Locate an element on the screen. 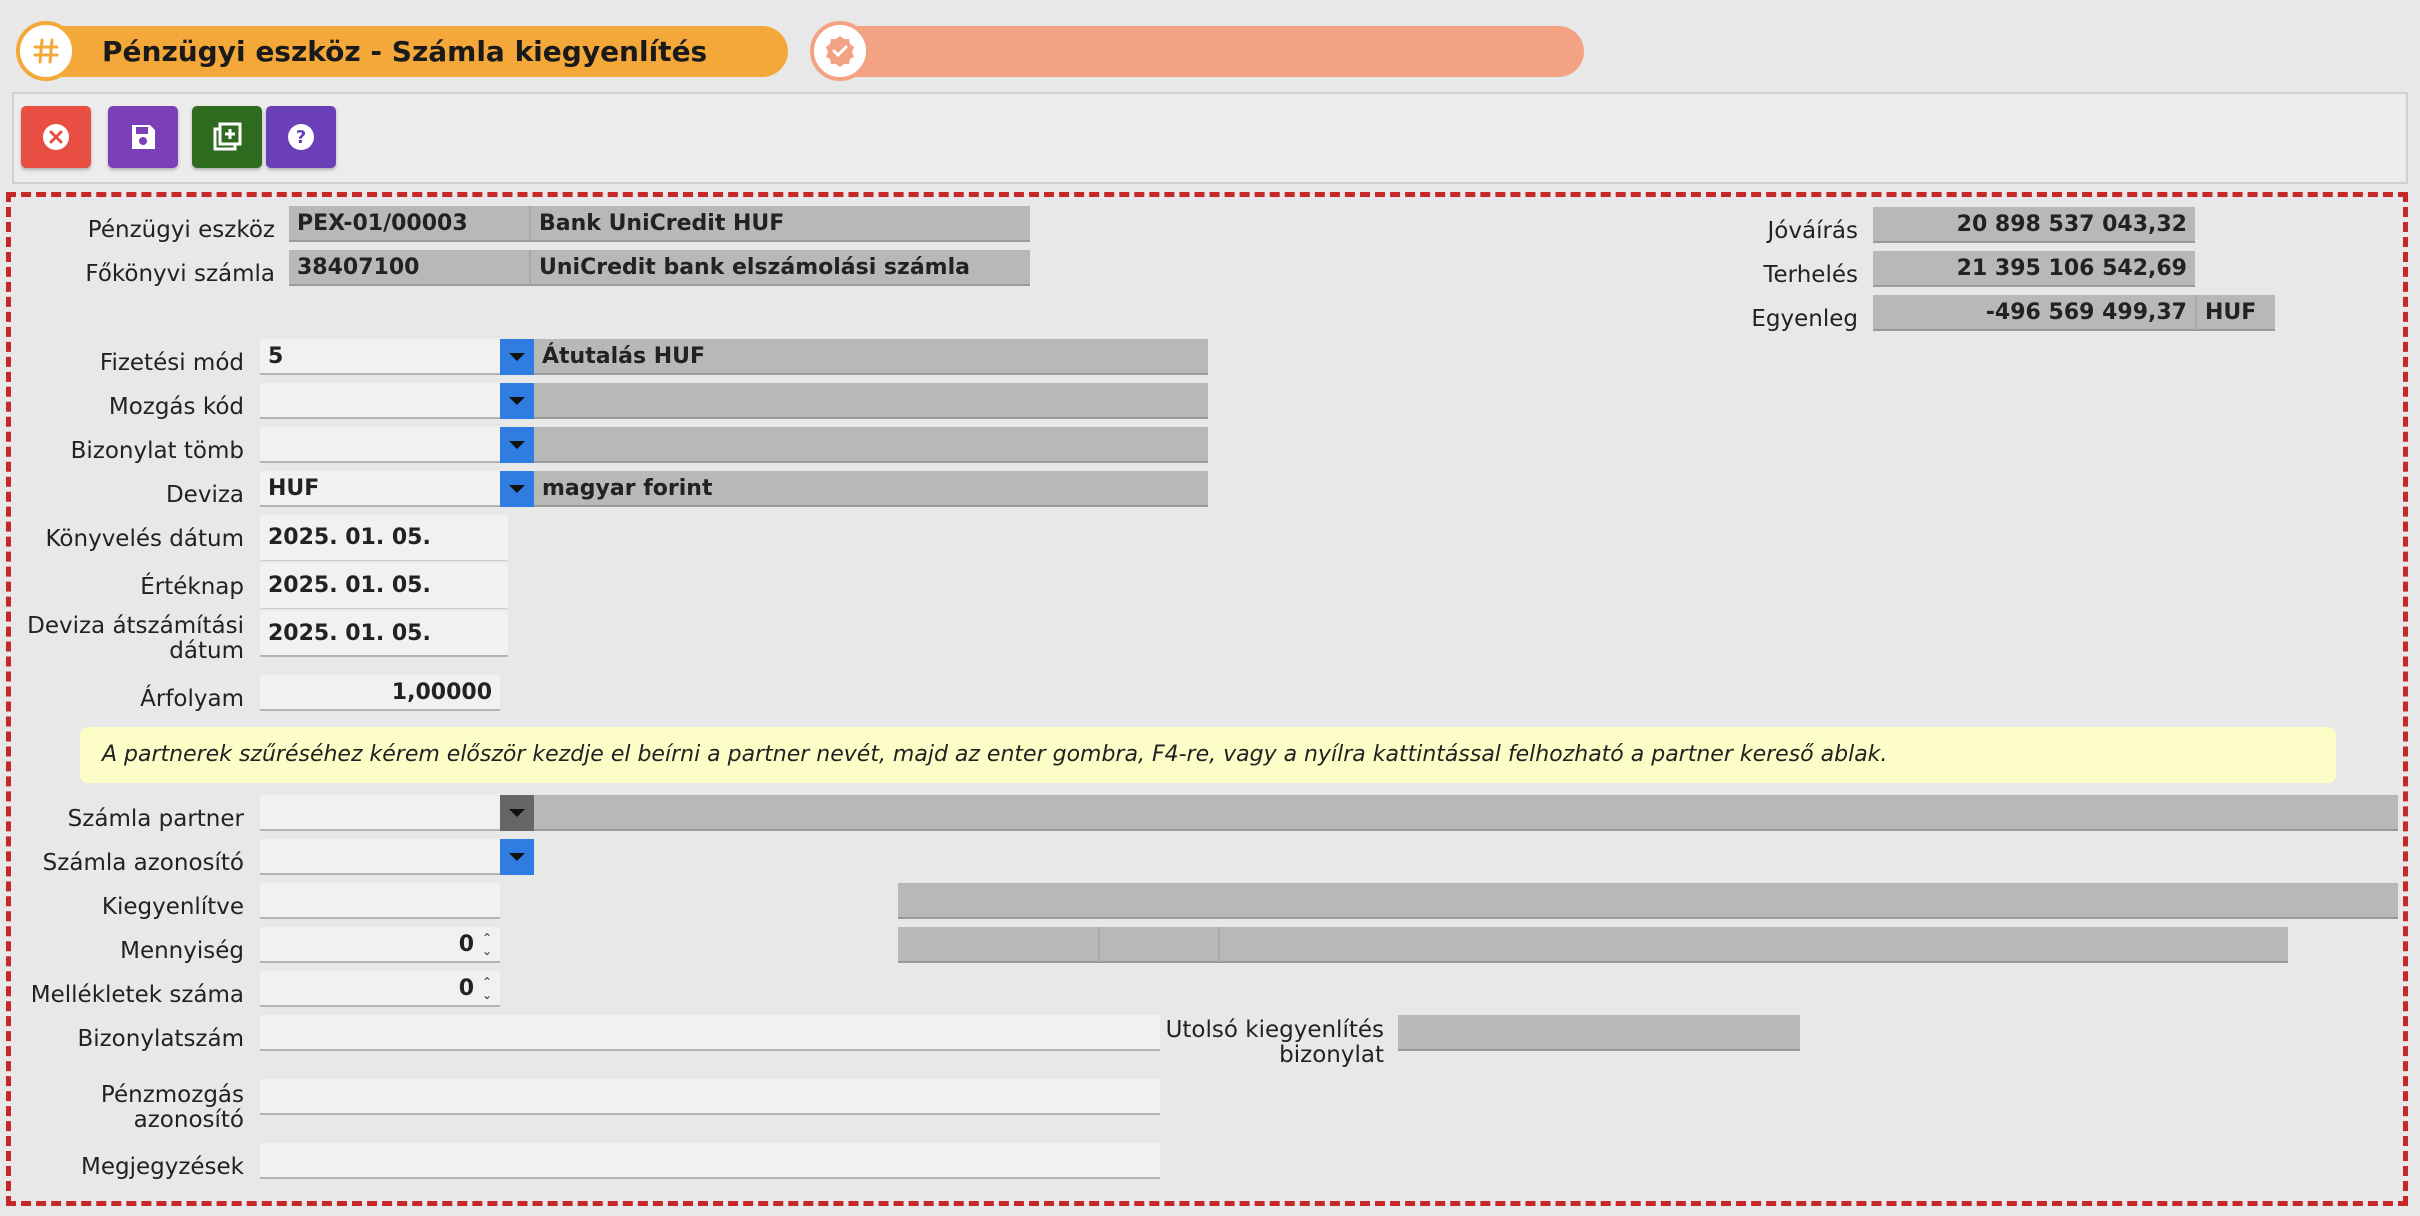 The width and height of the screenshot is (2420, 1216). fx-date-label-line1: Deviza átszámítási is located at coordinates (135, 626).